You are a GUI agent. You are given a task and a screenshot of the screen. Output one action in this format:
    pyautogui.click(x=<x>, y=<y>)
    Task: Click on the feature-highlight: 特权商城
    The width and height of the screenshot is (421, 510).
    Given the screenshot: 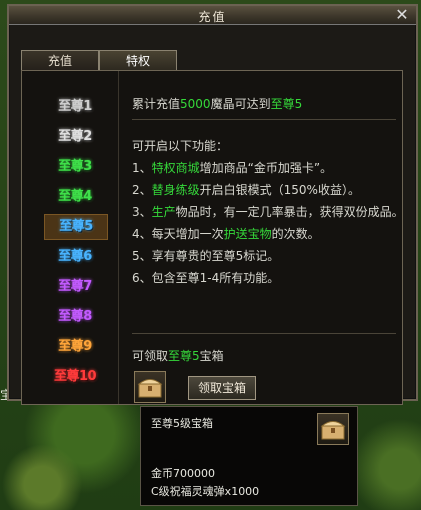 What is the action you would take?
    pyautogui.click(x=175, y=168)
    